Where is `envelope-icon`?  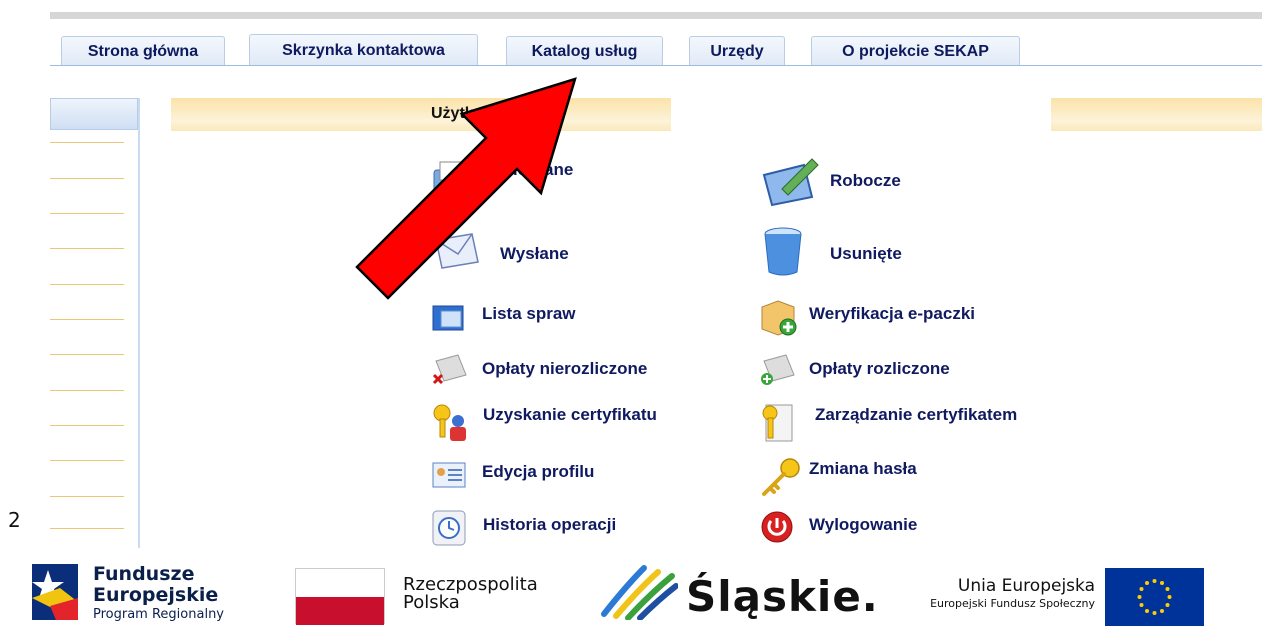 envelope-icon is located at coordinates (457, 251).